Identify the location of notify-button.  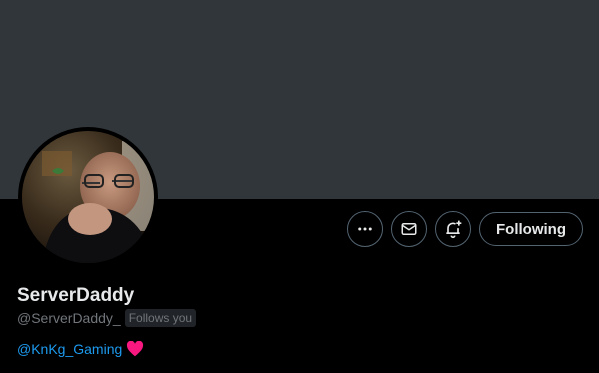
(453, 229).